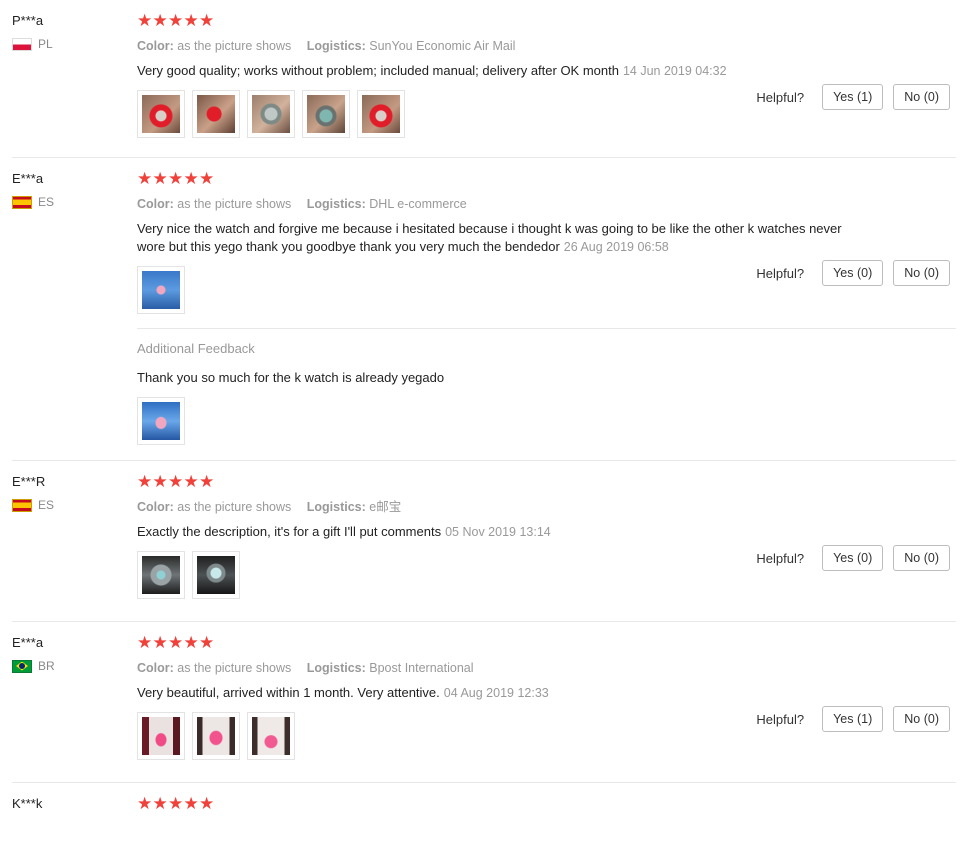 The image size is (969, 843). Describe the element at coordinates (674, 71) in the screenshot. I see `review-date: 14 Jun 2019 04:32` at that location.